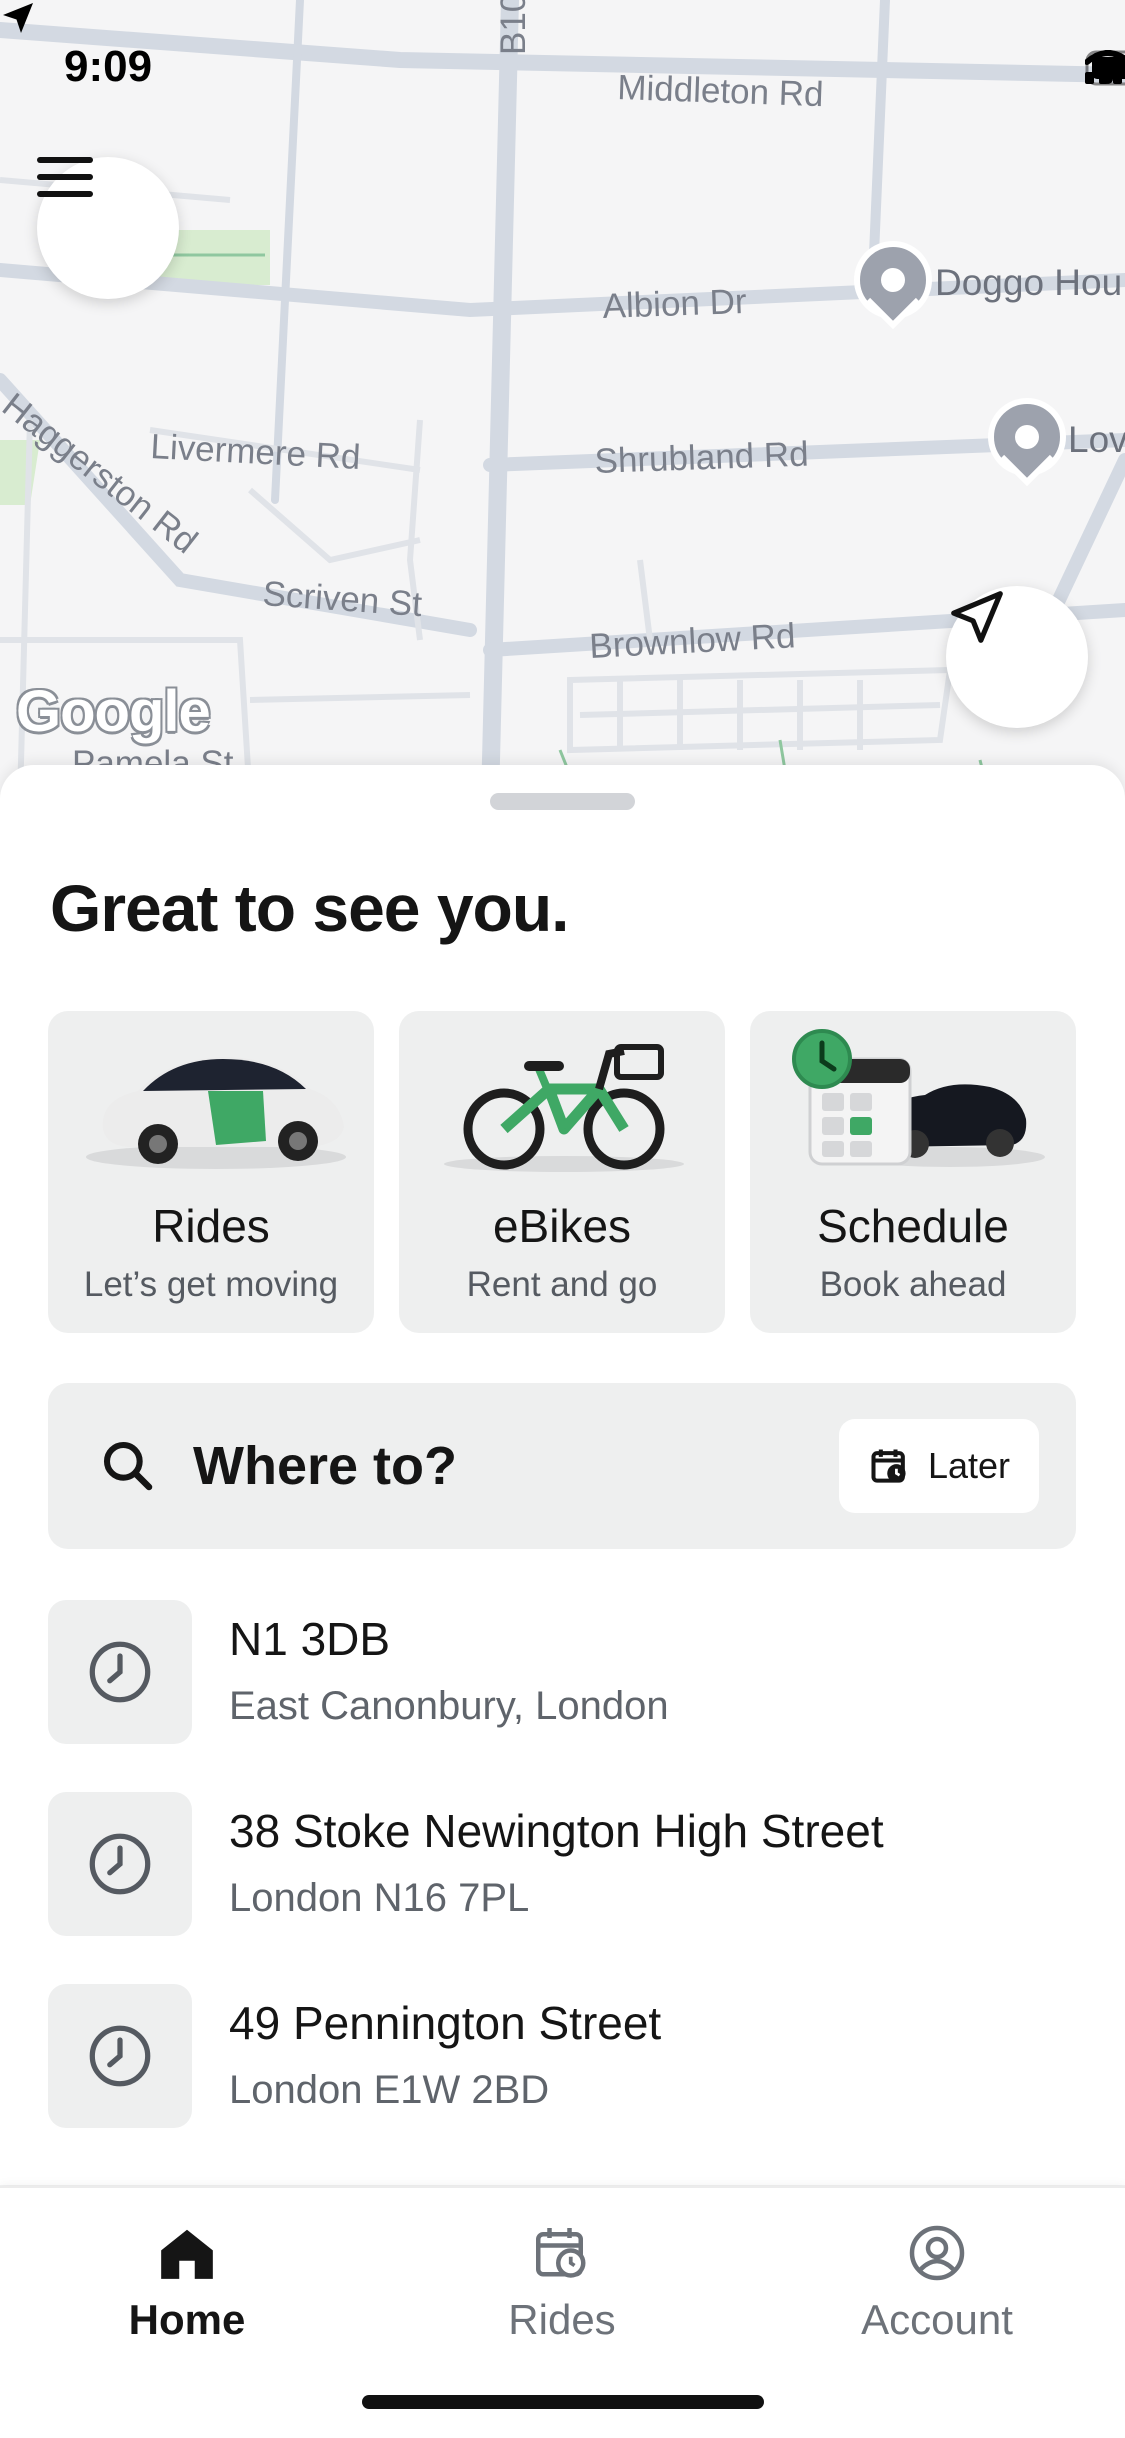 This screenshot has height=2438, width=1125. What do you see at coordinates (977, 617) in the screenshot?
I see `navigation-arrow-icon` at bounding box center [977, 617].